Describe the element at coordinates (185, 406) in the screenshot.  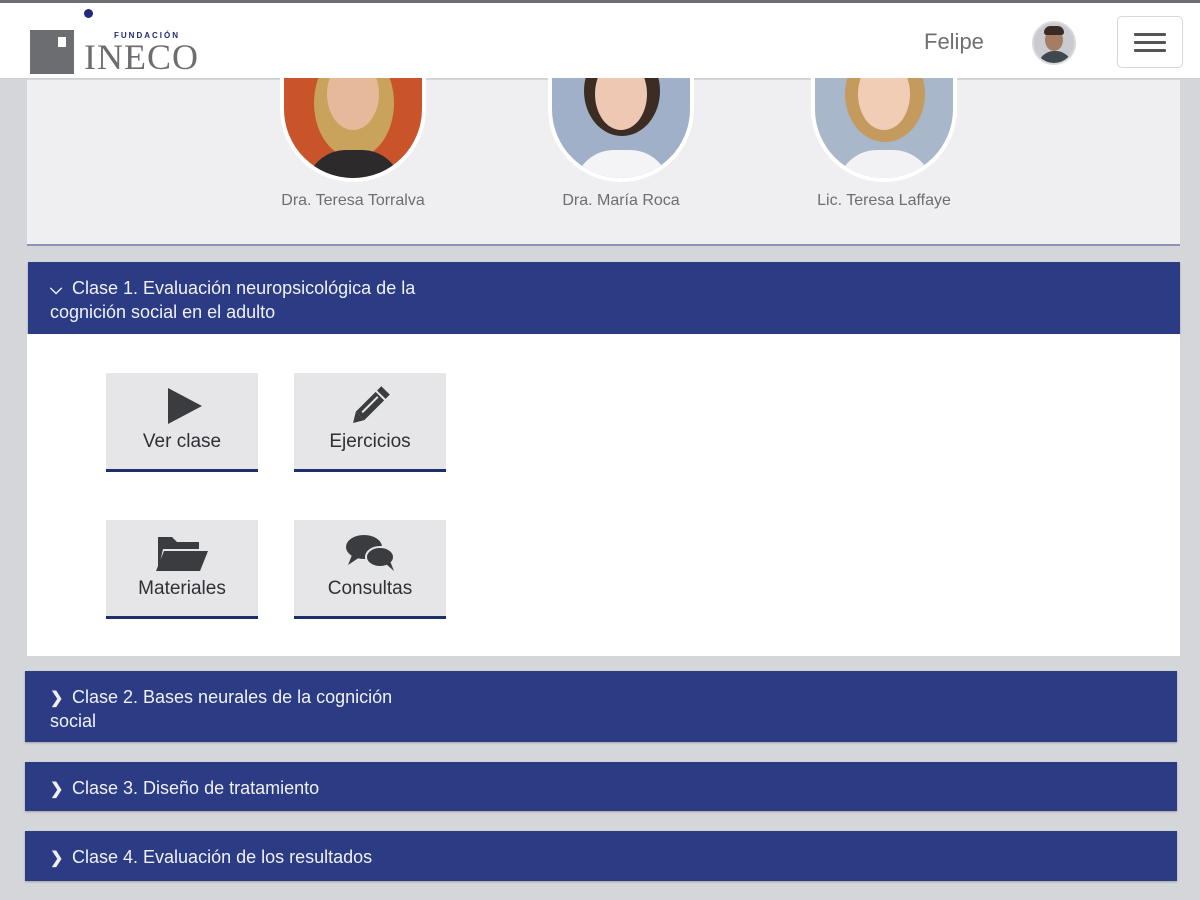
I see `play-icon` at that location.